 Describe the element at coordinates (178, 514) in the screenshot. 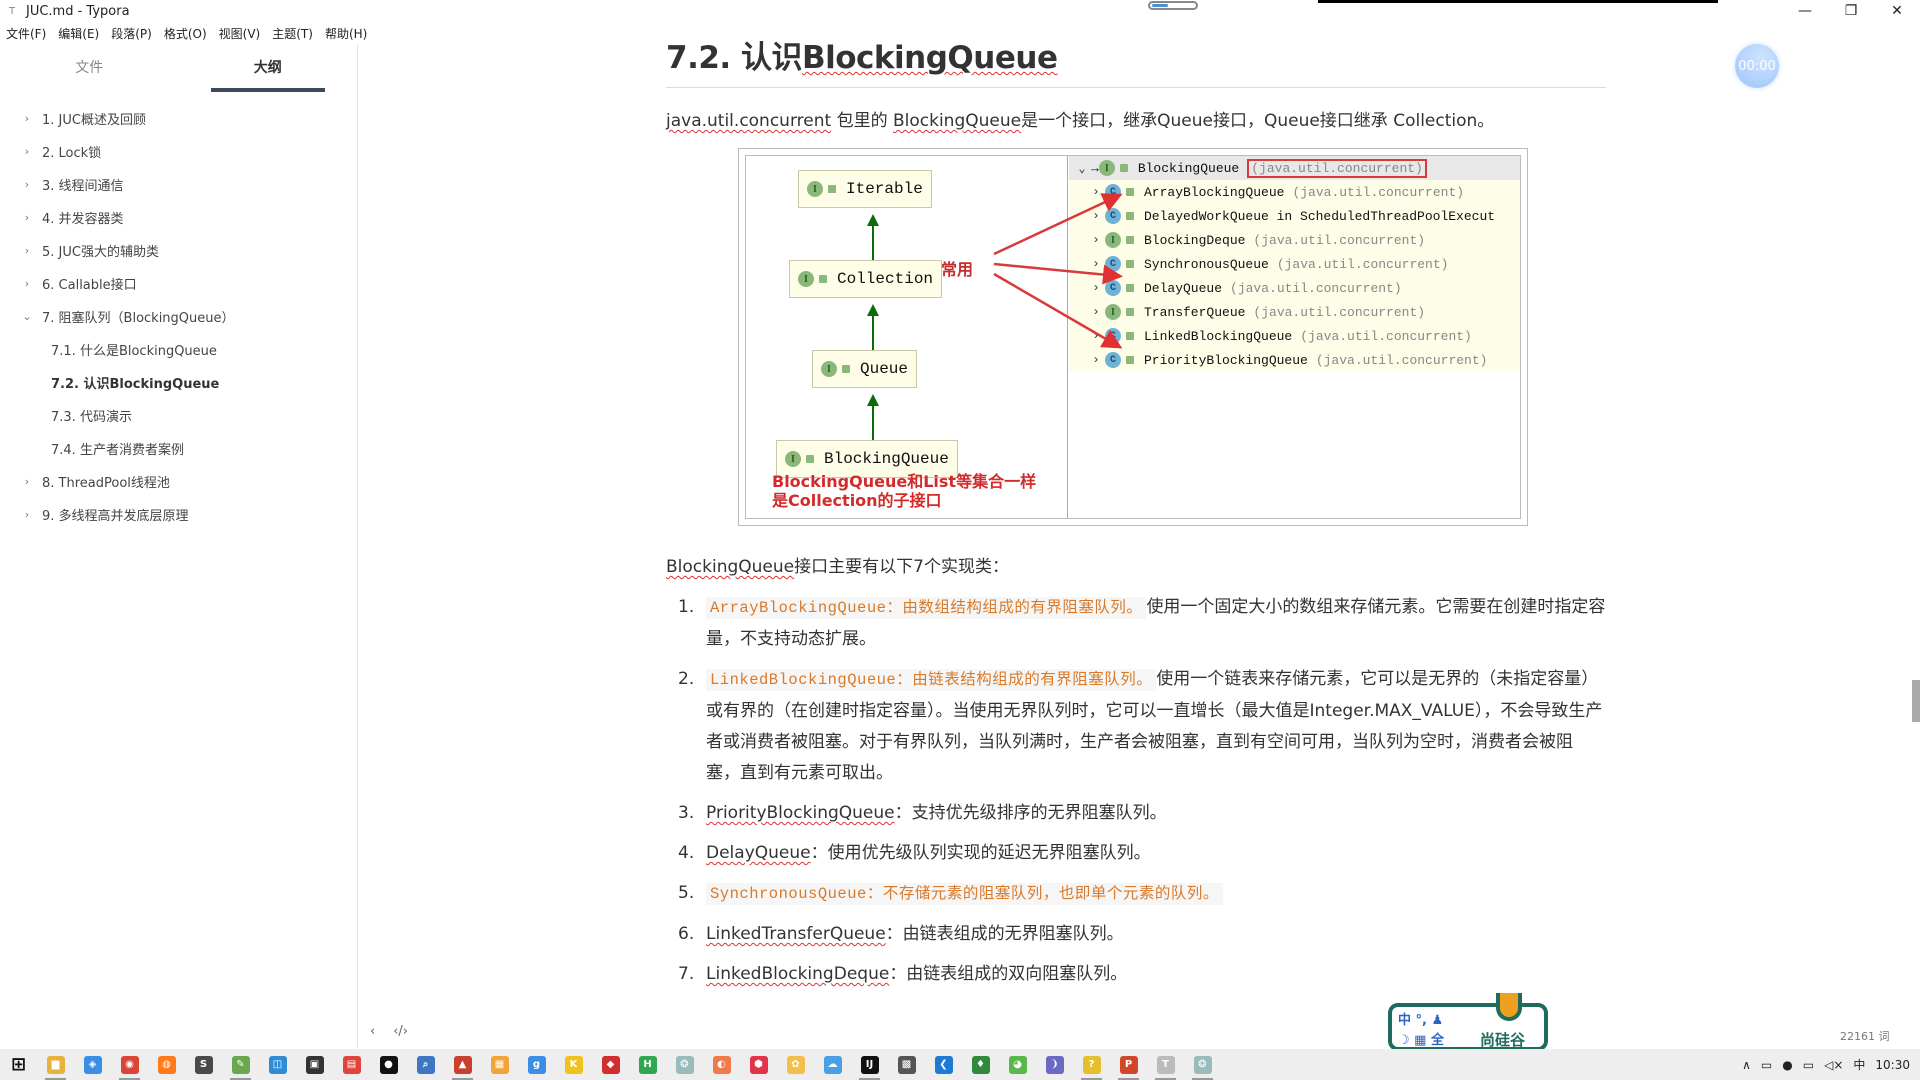

I see `outline-item: › 9. 多线程高并发底层原理` at that location.